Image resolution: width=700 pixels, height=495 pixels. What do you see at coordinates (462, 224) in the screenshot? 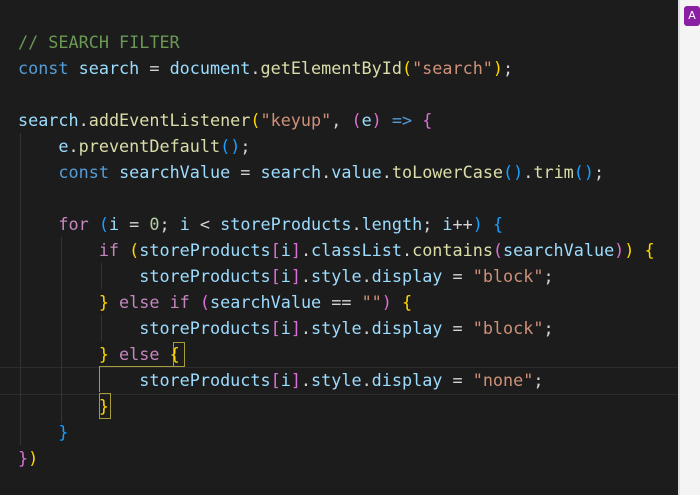
I see `code-token: ++` at bounding box center [462, 224].